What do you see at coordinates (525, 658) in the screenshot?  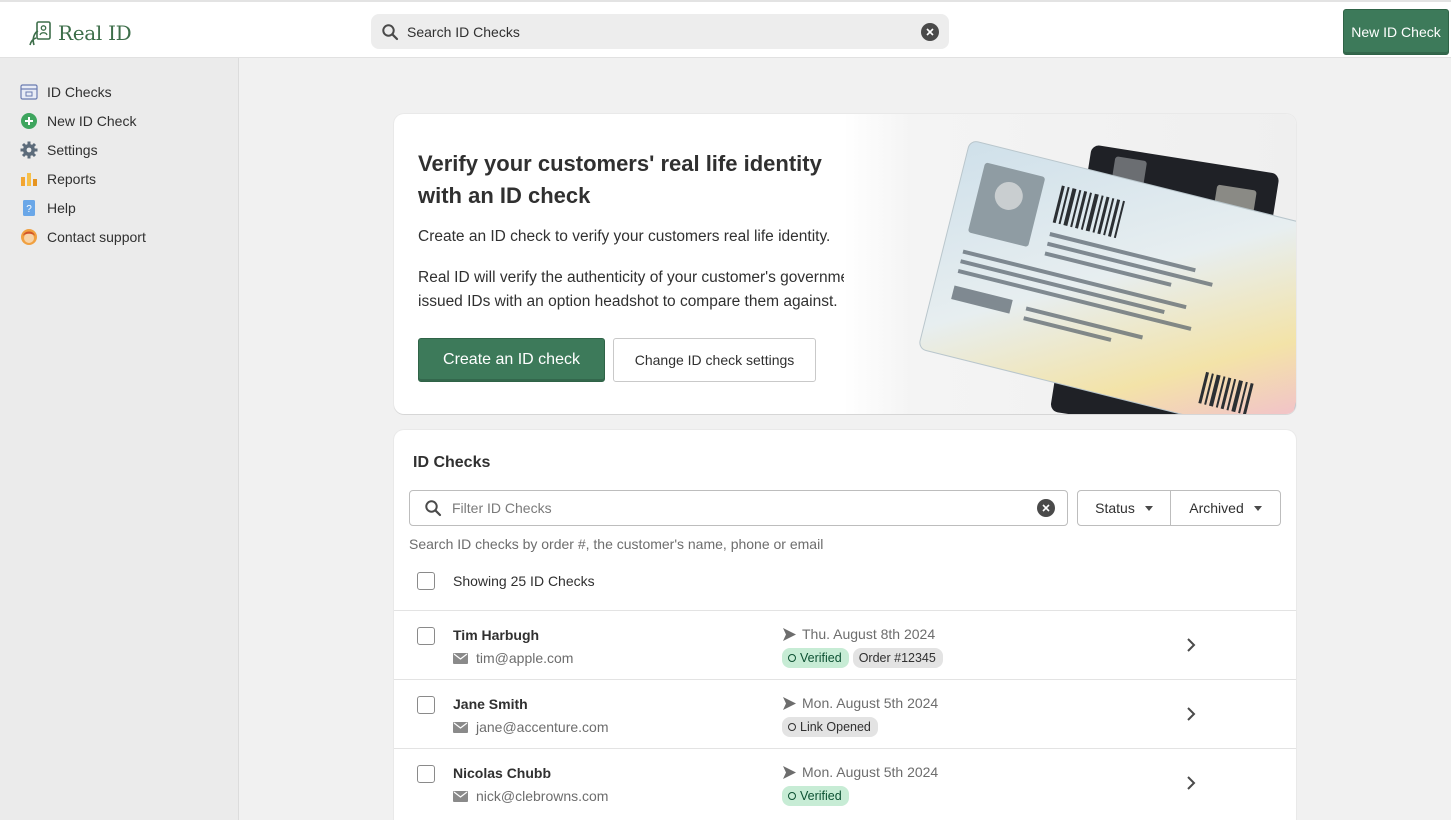 I see `email-text: tim@apple.com` at bounding box center [525, 658].